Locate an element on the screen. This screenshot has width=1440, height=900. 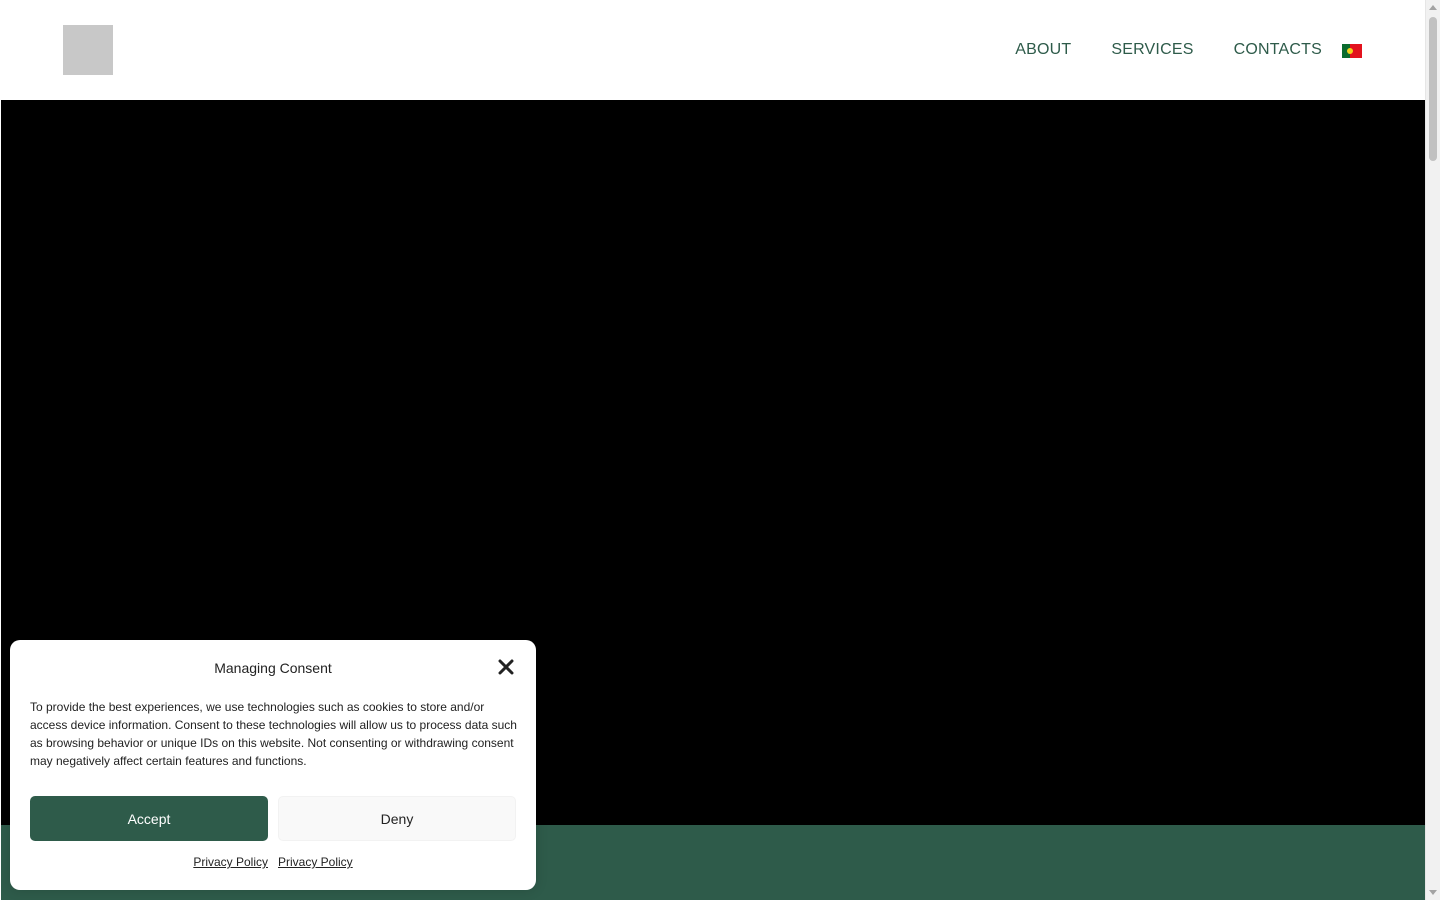
flag-emblem is located at coordinates (1350, 51).